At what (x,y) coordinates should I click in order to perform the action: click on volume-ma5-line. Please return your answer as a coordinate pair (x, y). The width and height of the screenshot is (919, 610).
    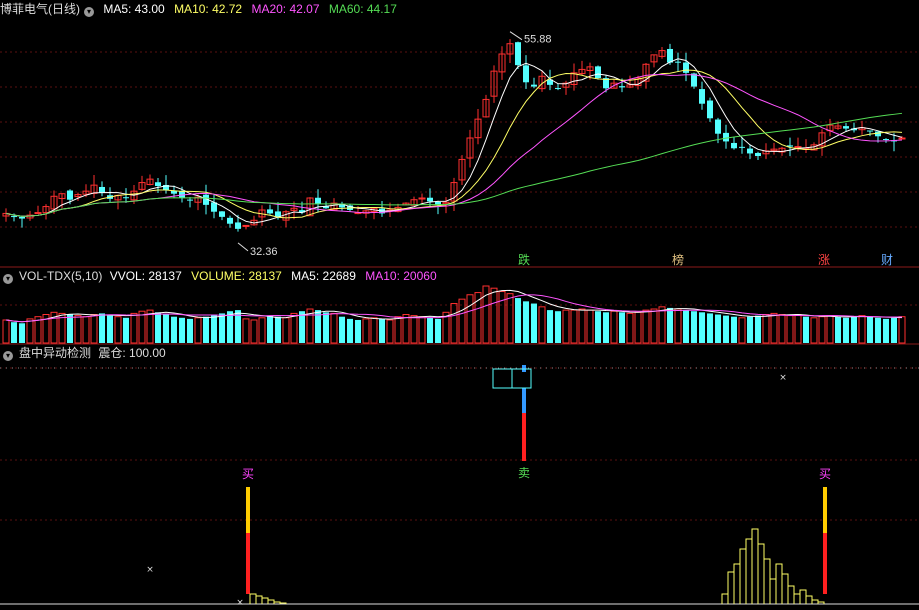
    Looking at the image, I should click on (454, 306).